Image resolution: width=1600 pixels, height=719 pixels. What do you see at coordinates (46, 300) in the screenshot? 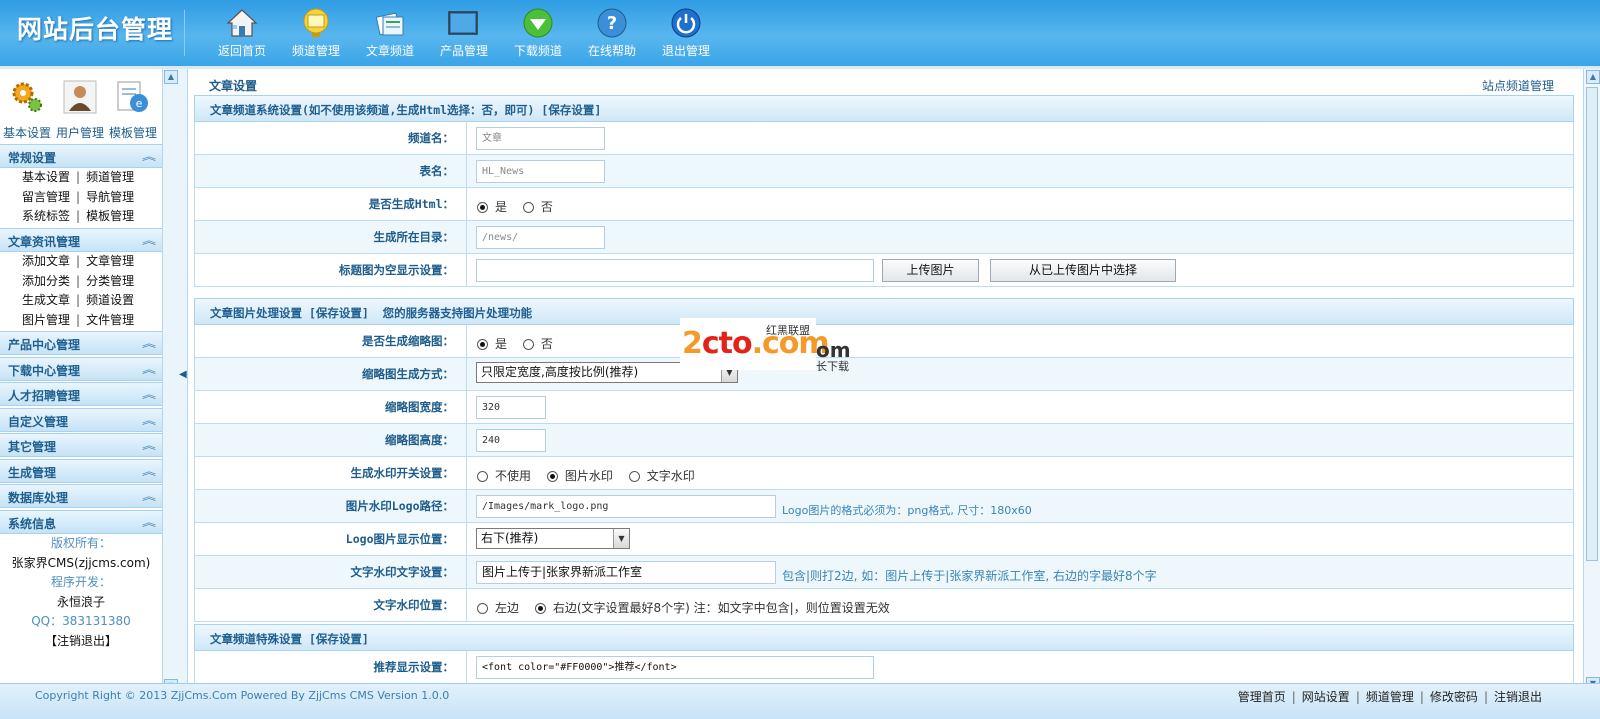
I see `menu-generate-article: 生成文章` at bounding box center [46, 300].